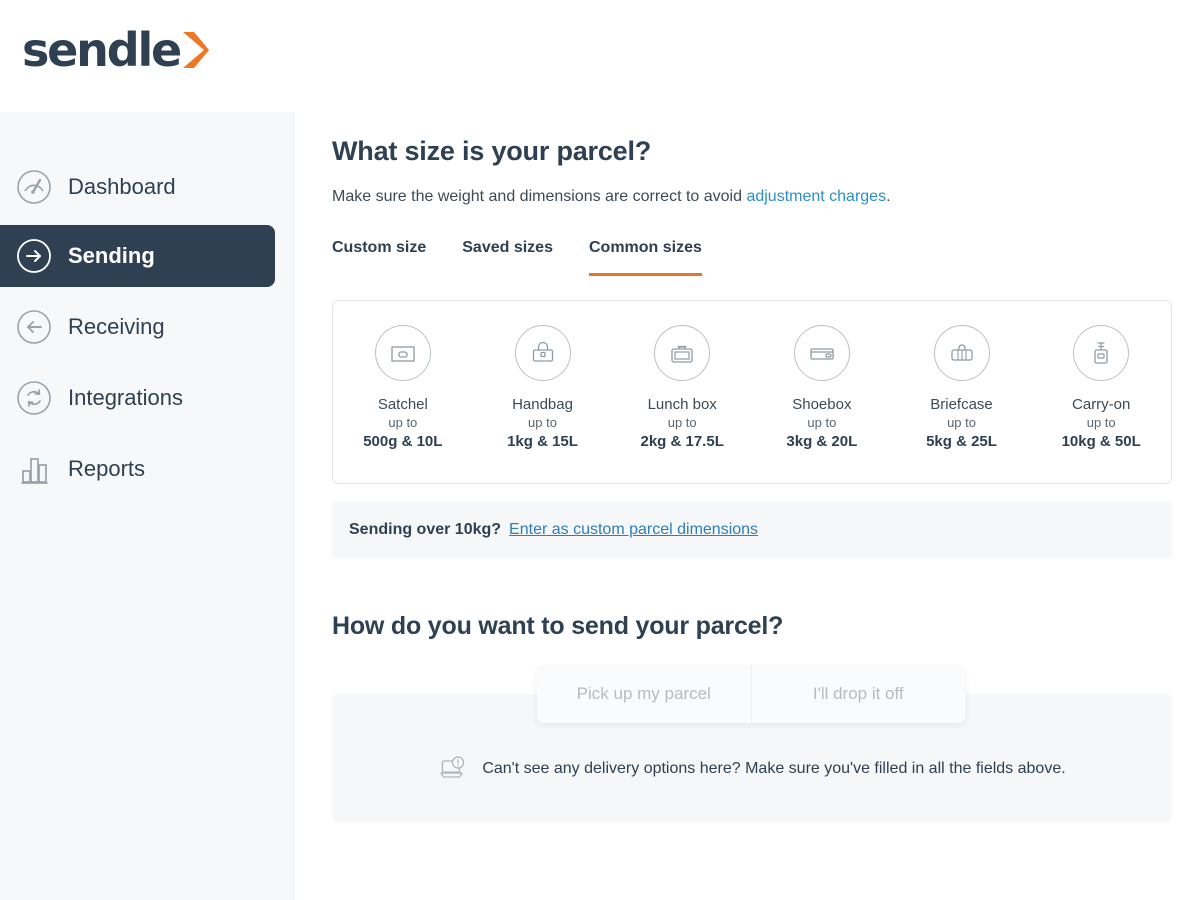 Image resolution: width=1200 pixels, height=900 pixels. I want to click on carryon-icon, so click(1101, 353).